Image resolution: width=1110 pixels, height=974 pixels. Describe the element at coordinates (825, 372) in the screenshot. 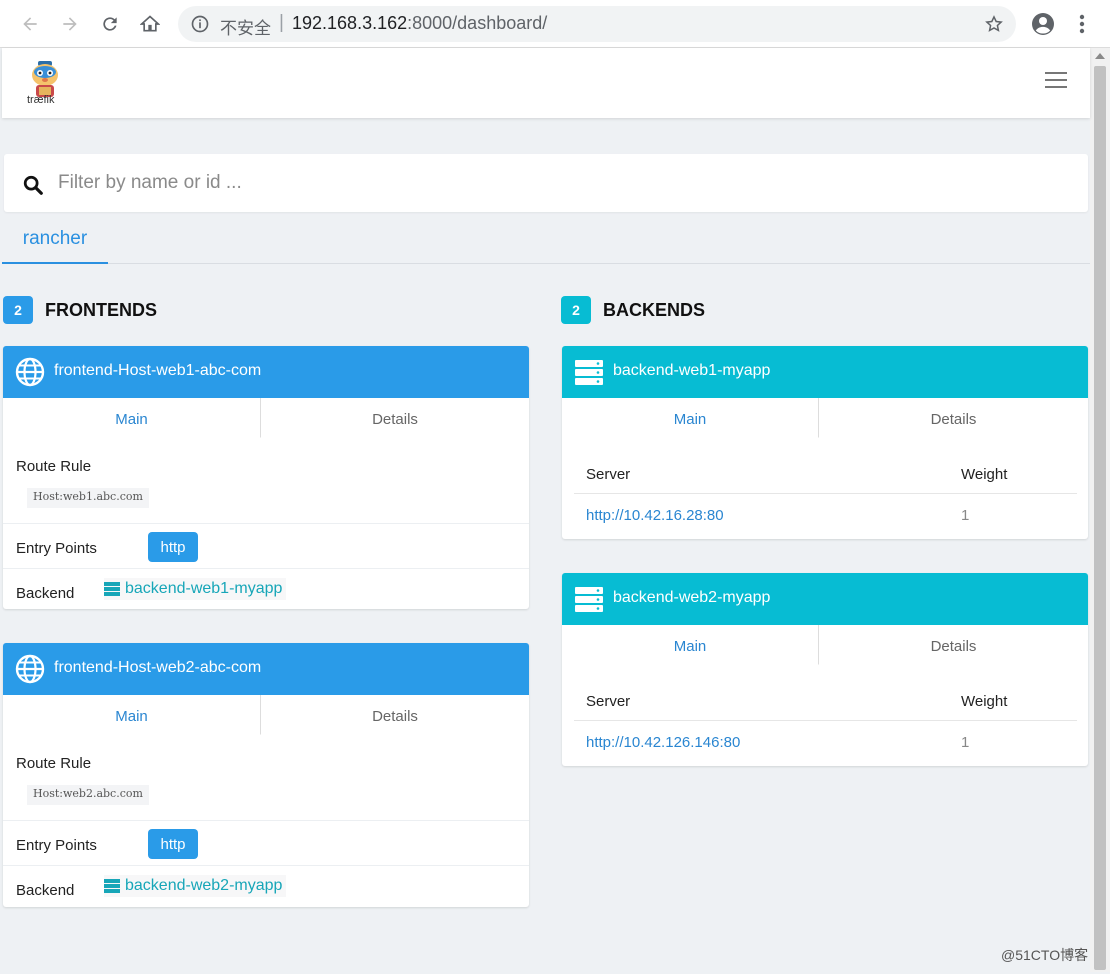

I see `backend-card-header: backend-web1-myapp` at that location.